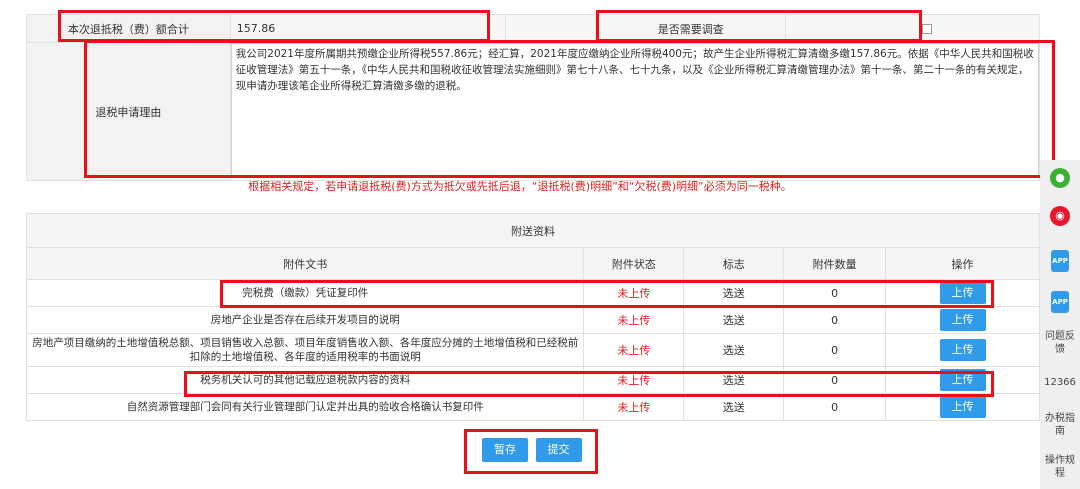  I want to click on col-header-action: 操作, so click(962, 263).